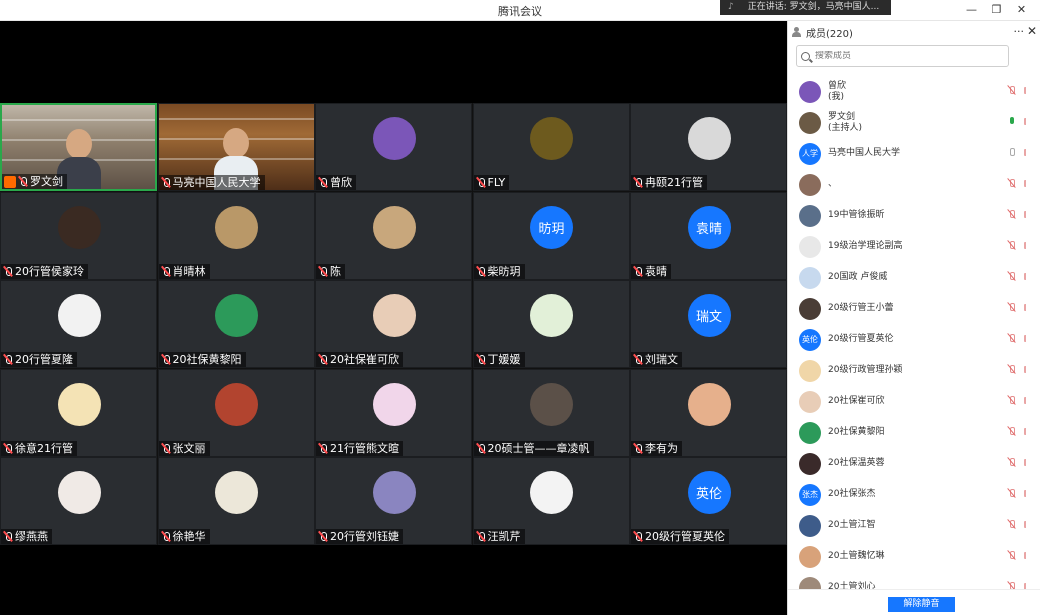  I want to click on member-row: 曾欣 (我), so click(907, 91).